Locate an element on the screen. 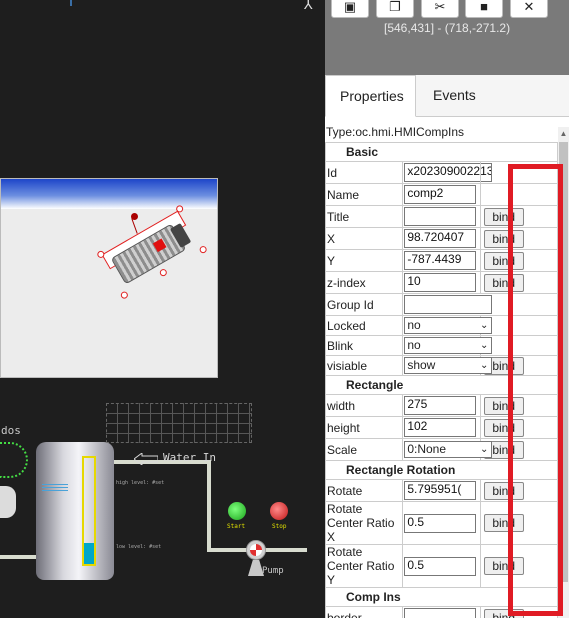 This screenshot has height=618, width=569. scissors-icon: ✂ is located at coordinates (440, 7).